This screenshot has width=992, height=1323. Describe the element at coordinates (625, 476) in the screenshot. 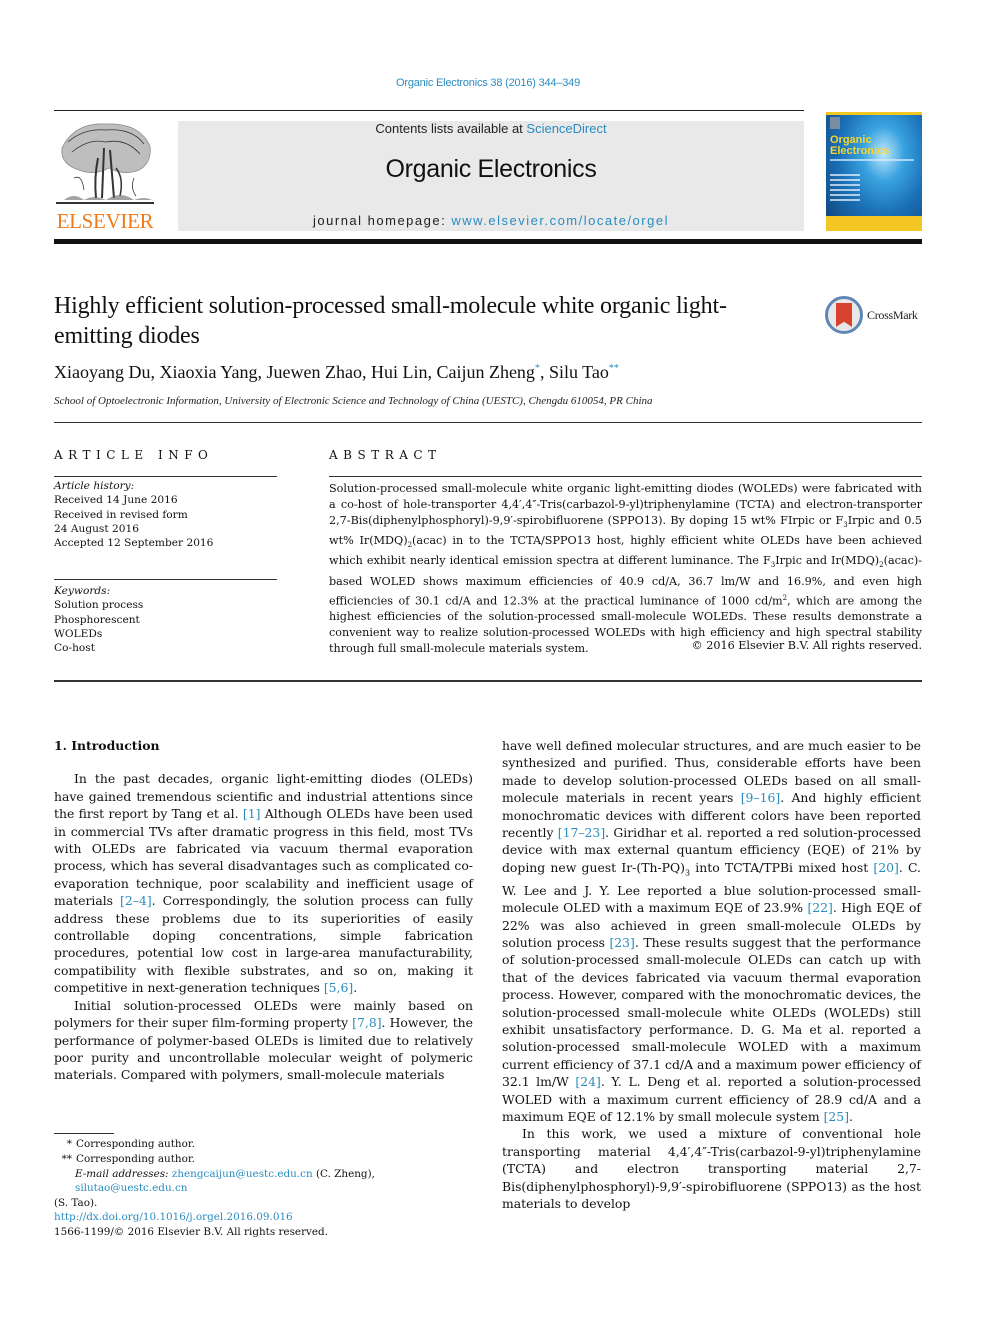

I see `abstract-divider` at that location.